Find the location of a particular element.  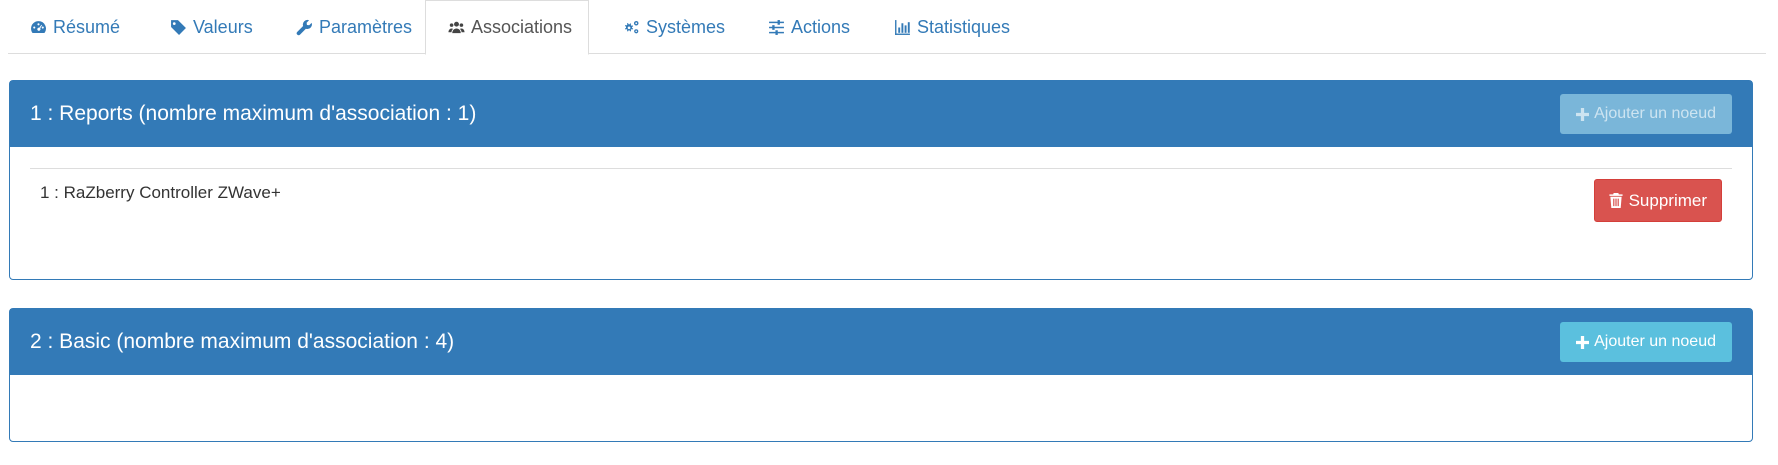

delete-label: Supprimer is located at coordinates (1667, 200).